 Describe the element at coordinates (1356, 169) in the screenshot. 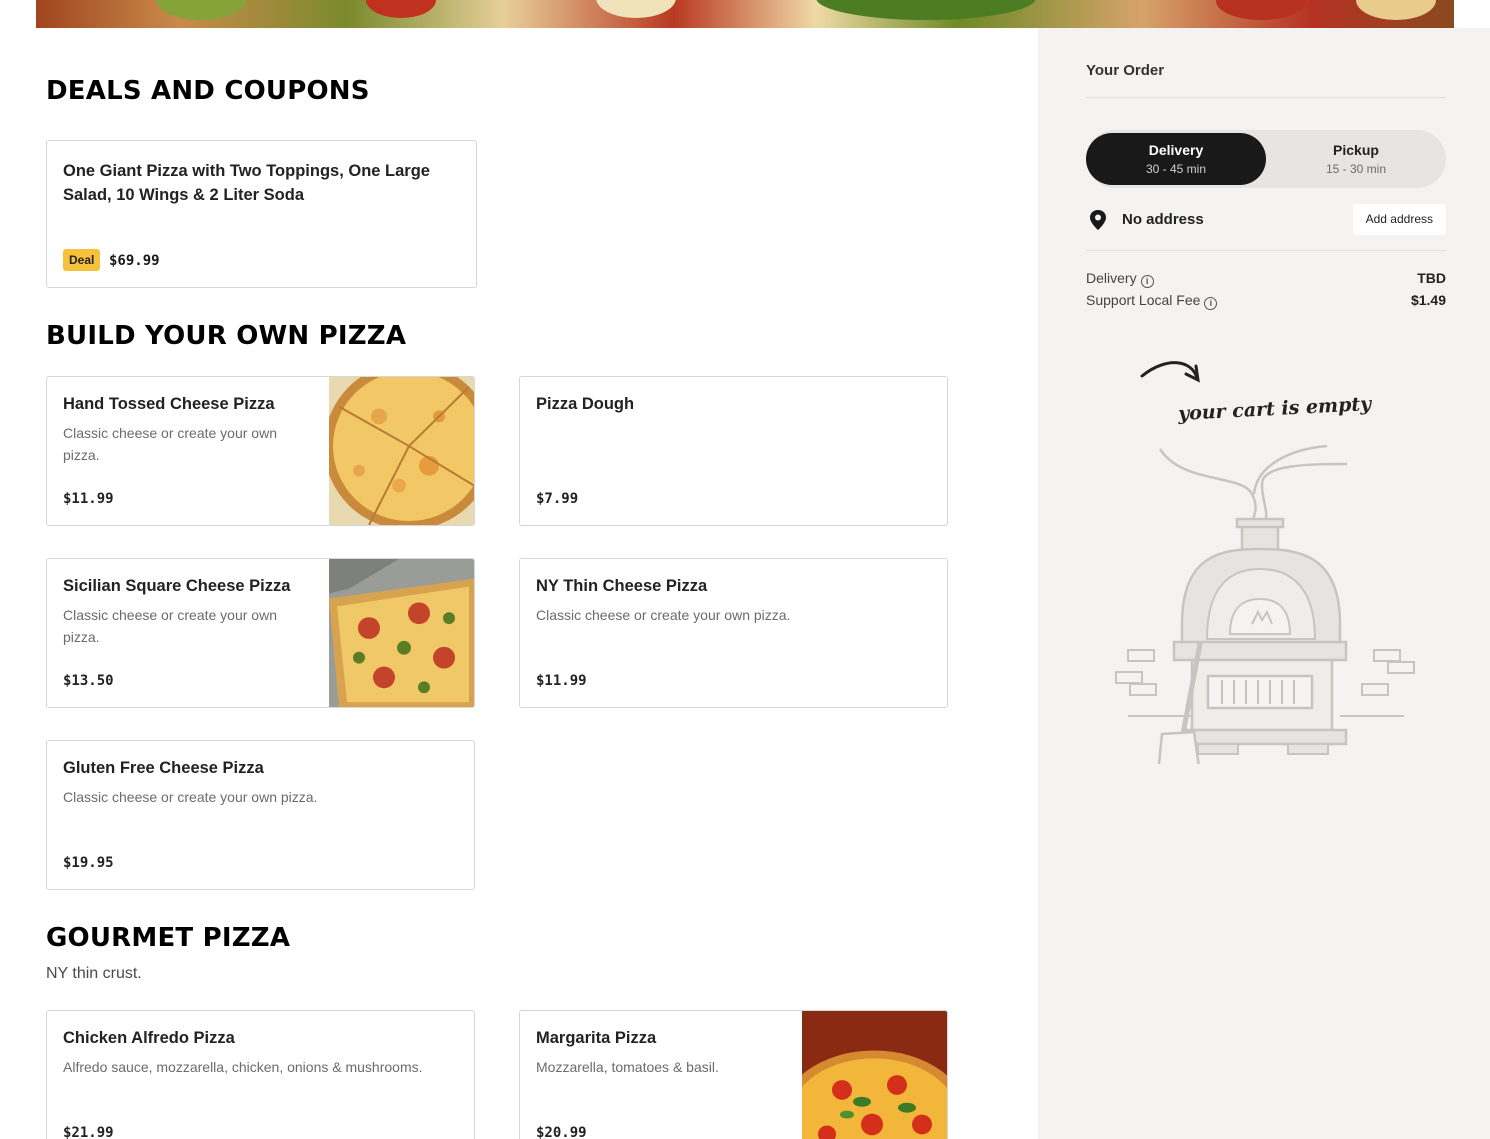

I see `pickup-time: 15 - 30 min` at that location.